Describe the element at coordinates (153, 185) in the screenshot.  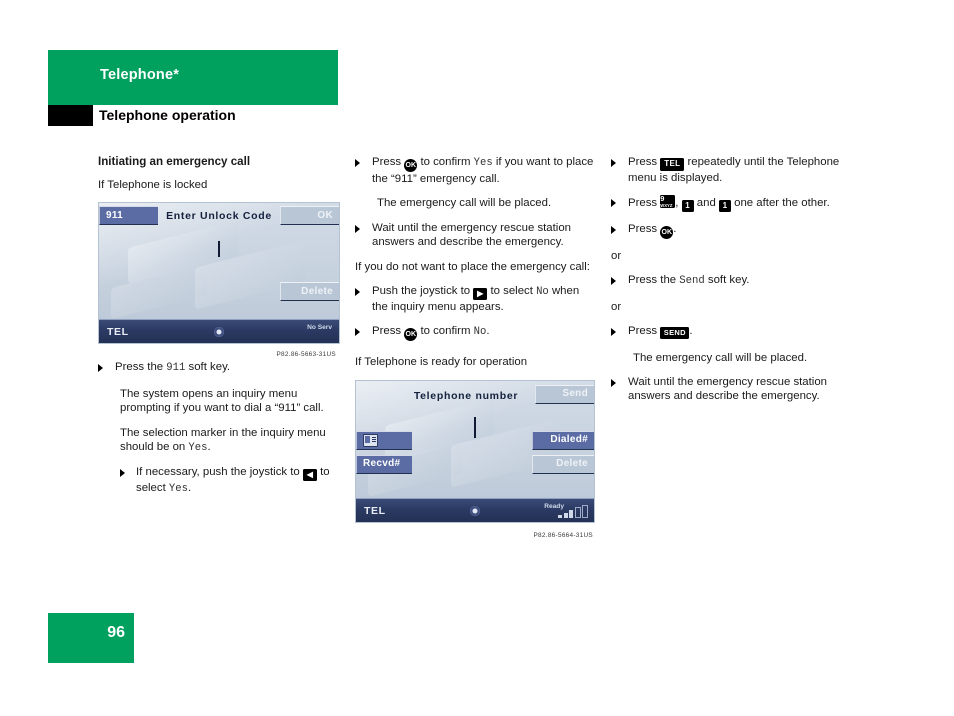
I see `col1-lead: If Telephone is locked` at that location.